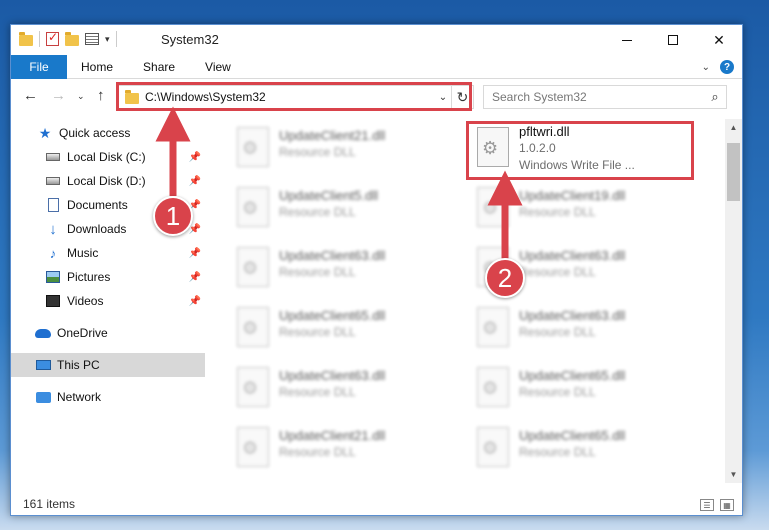  What do you see at coordinates (97, 205) in the screenshot?
I see `sidebar-item-label: Documents` at bounding box center [97, 205].